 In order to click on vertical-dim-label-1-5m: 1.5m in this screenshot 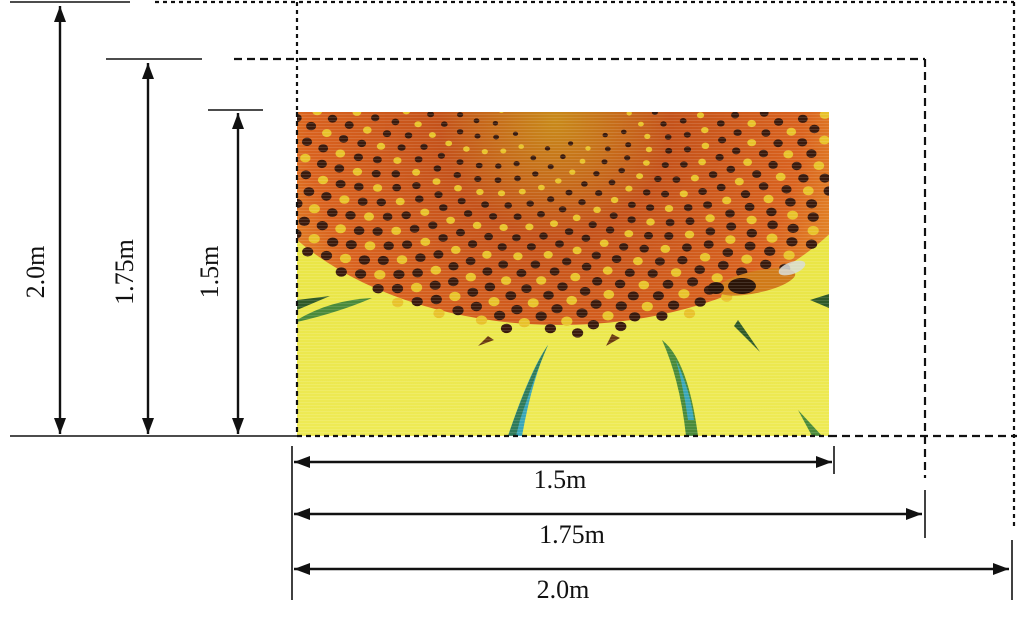, I will do `click(209, 272)`.